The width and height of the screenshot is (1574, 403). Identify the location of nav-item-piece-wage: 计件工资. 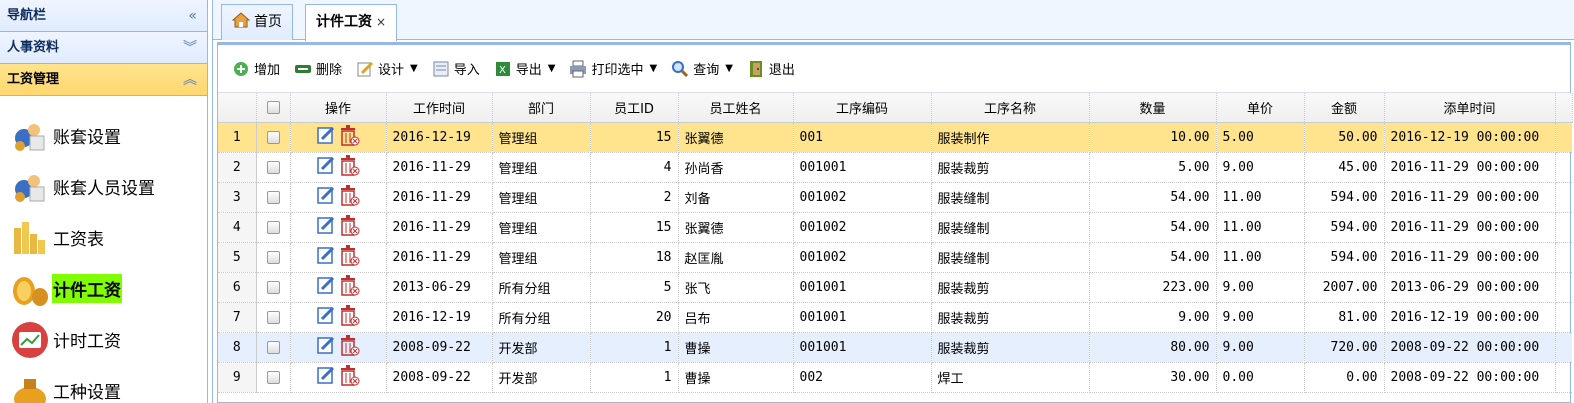
(103, 288).